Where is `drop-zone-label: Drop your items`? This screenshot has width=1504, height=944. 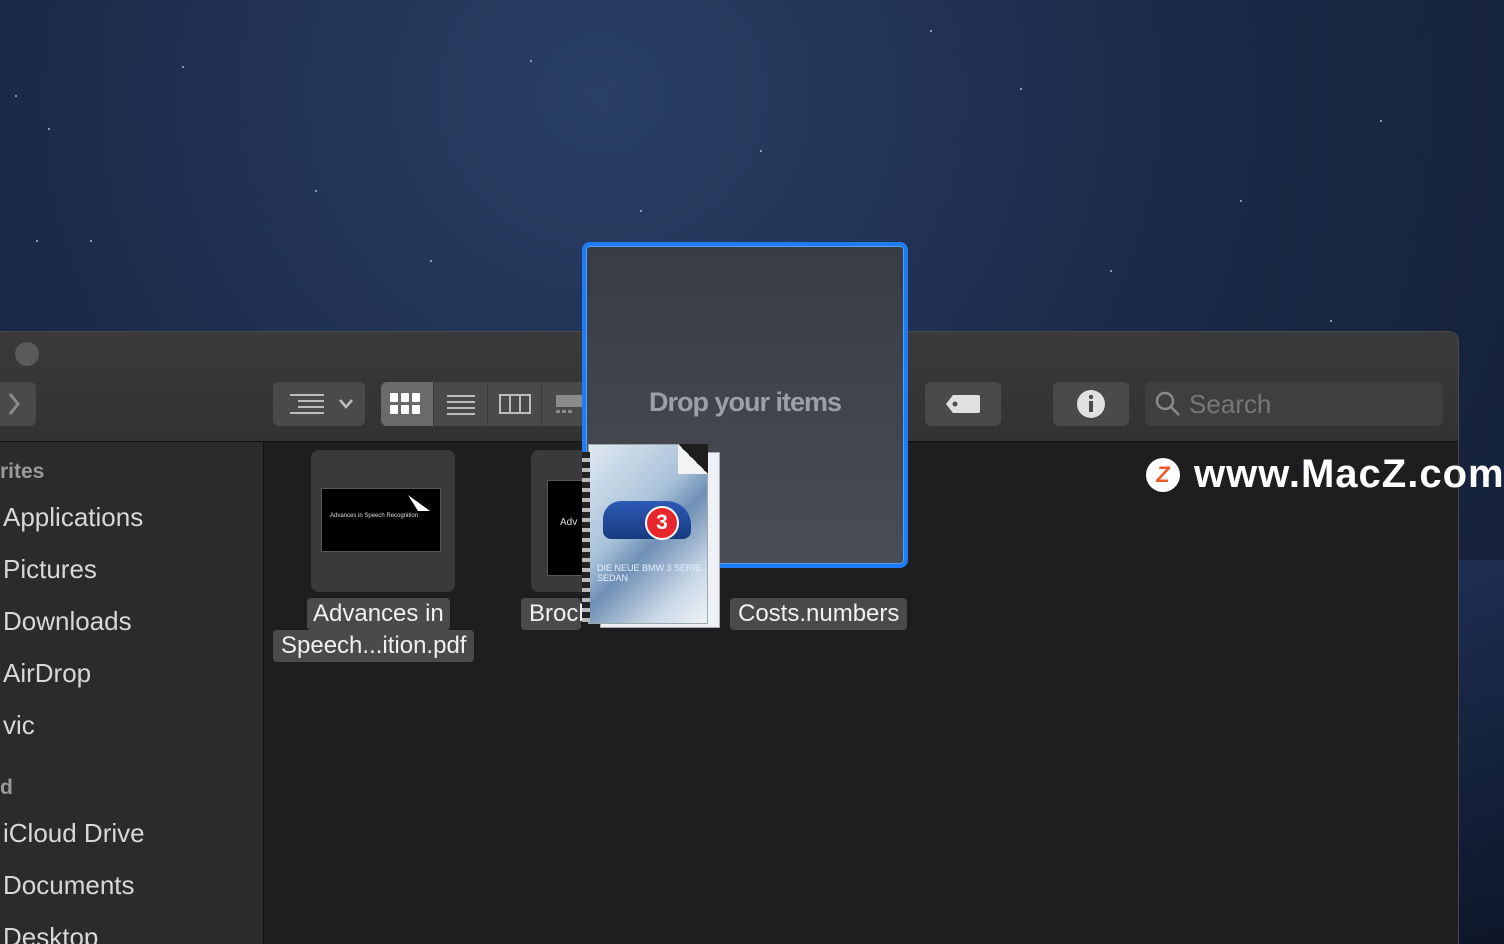 drop-zone-label: Drop your items is located at coordinates (745, 401).